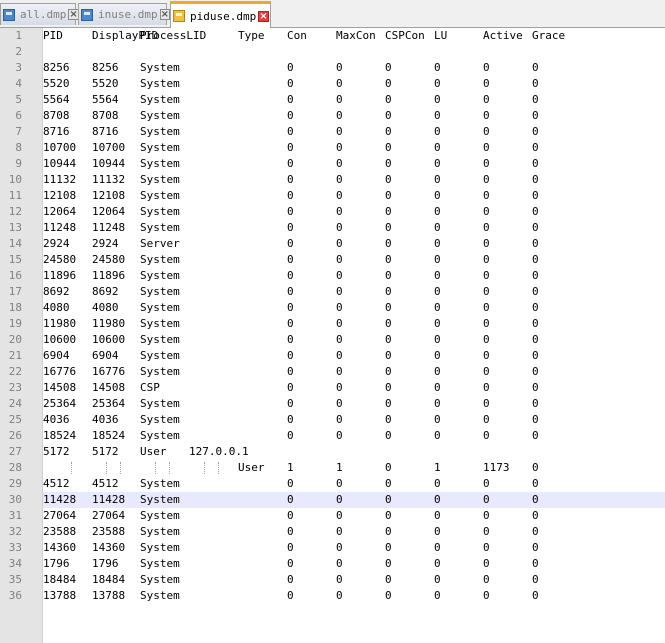  I want to click on text-cell: 1, so click(290, 467).